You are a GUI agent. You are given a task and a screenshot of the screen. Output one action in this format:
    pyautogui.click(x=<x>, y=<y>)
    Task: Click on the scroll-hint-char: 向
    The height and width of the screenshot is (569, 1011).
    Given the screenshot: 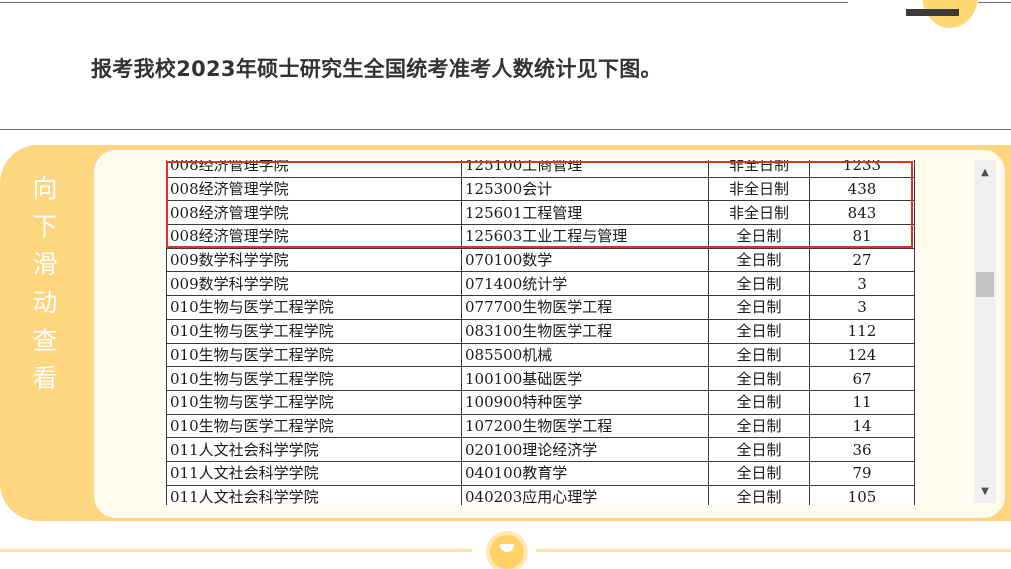 What is the action you would take?
    pyautogui.click(x=45, y=188)
    